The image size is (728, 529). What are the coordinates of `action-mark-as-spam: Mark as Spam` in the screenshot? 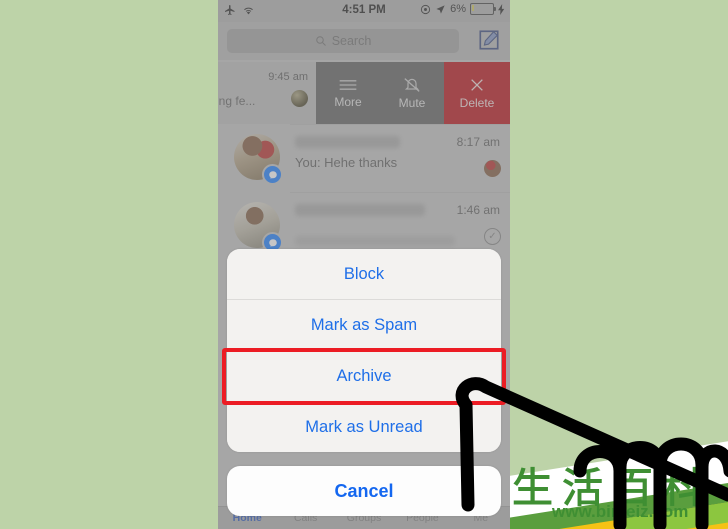 It's located at (364, 324).